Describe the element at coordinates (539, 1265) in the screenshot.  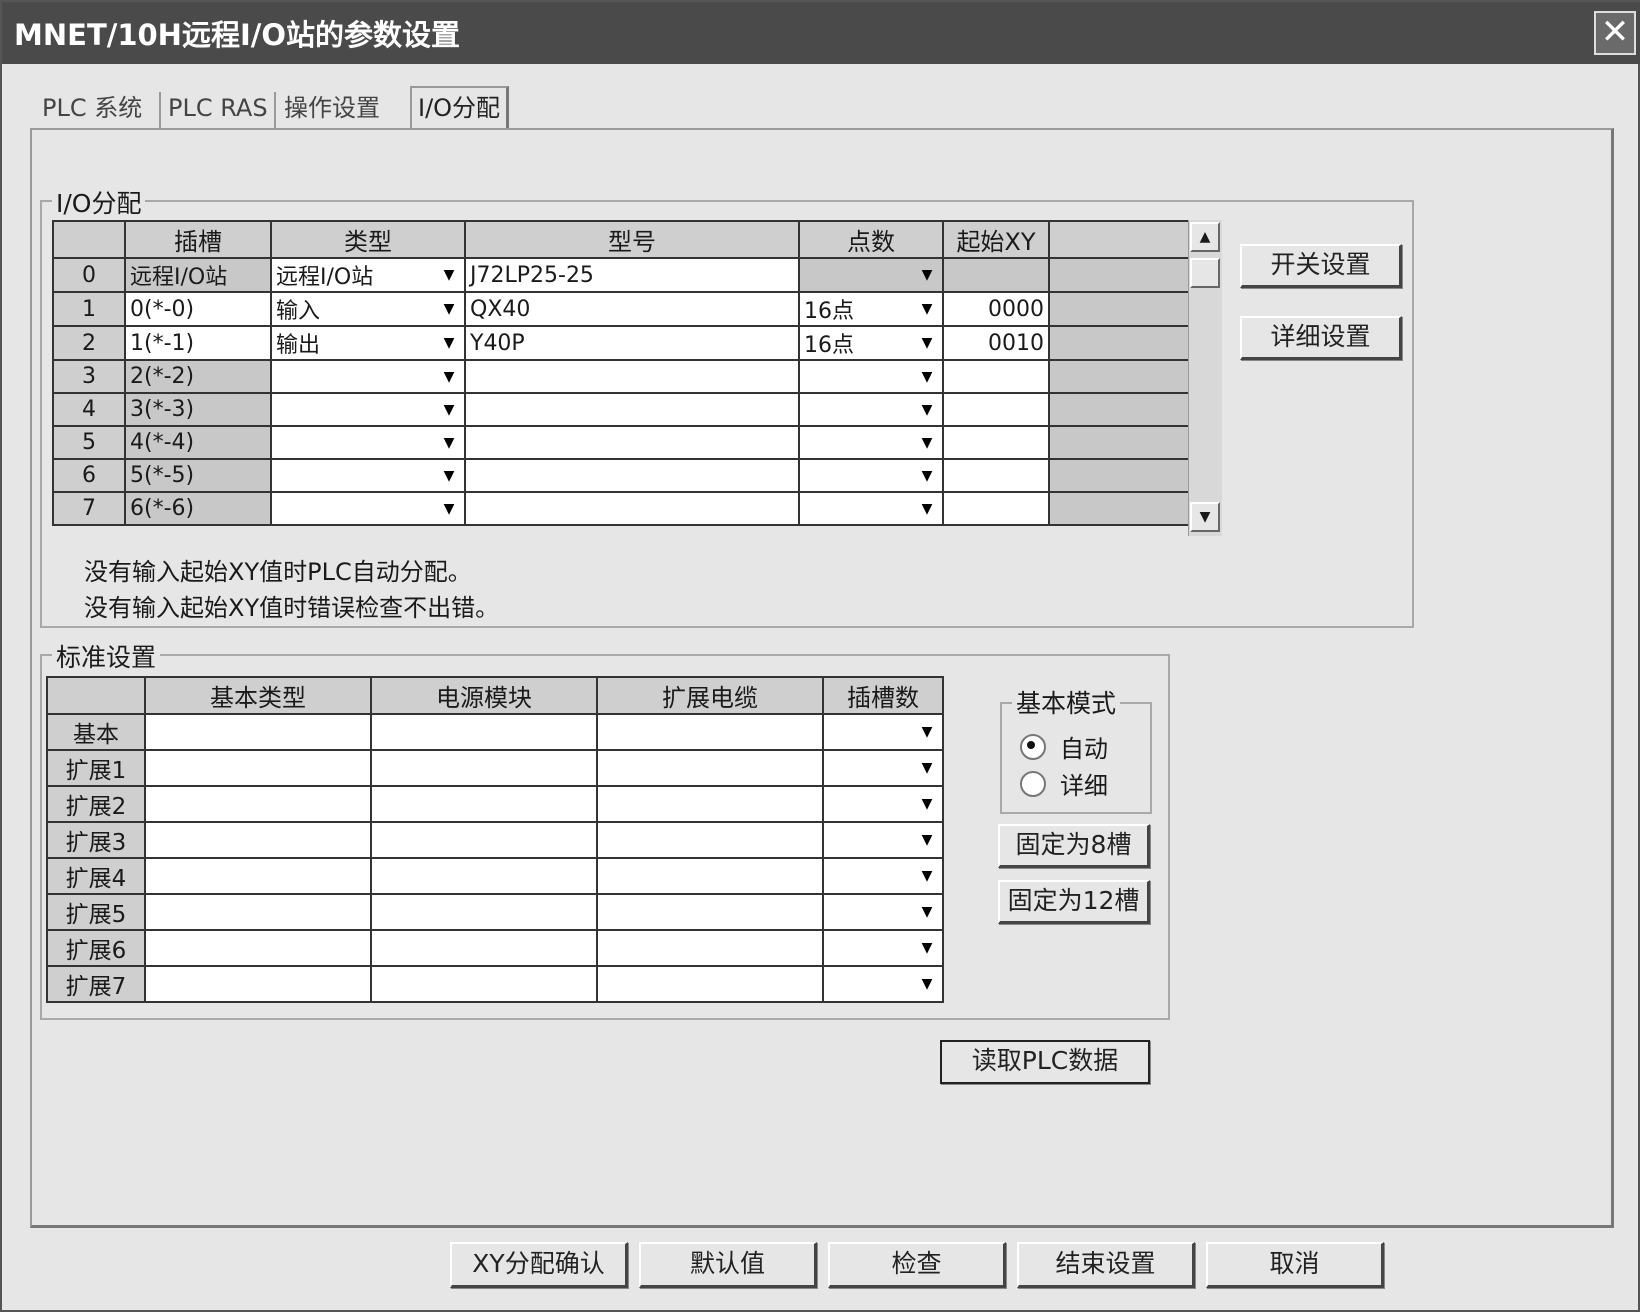
I see `xy-assignment-confirm-button: XY分配确认` at that location.